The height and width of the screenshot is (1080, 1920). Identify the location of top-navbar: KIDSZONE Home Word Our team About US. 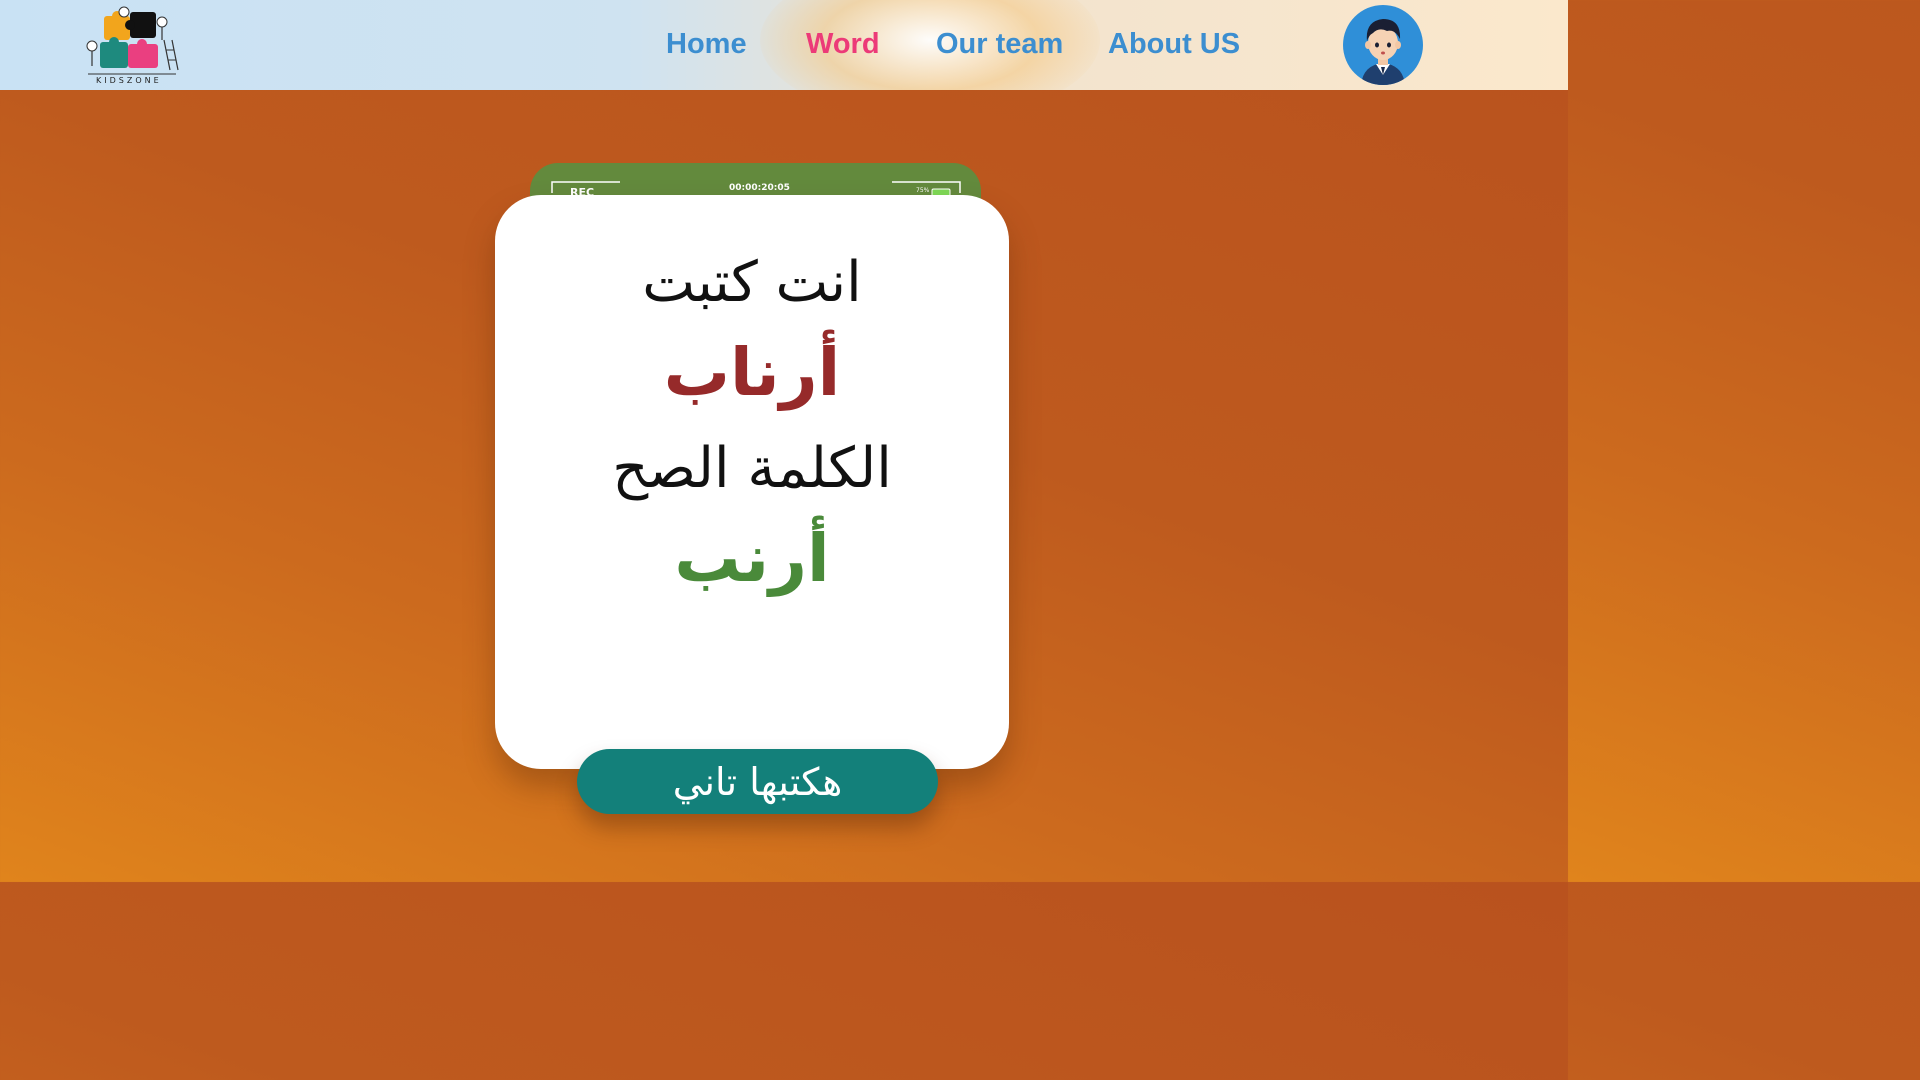
(784, 45).